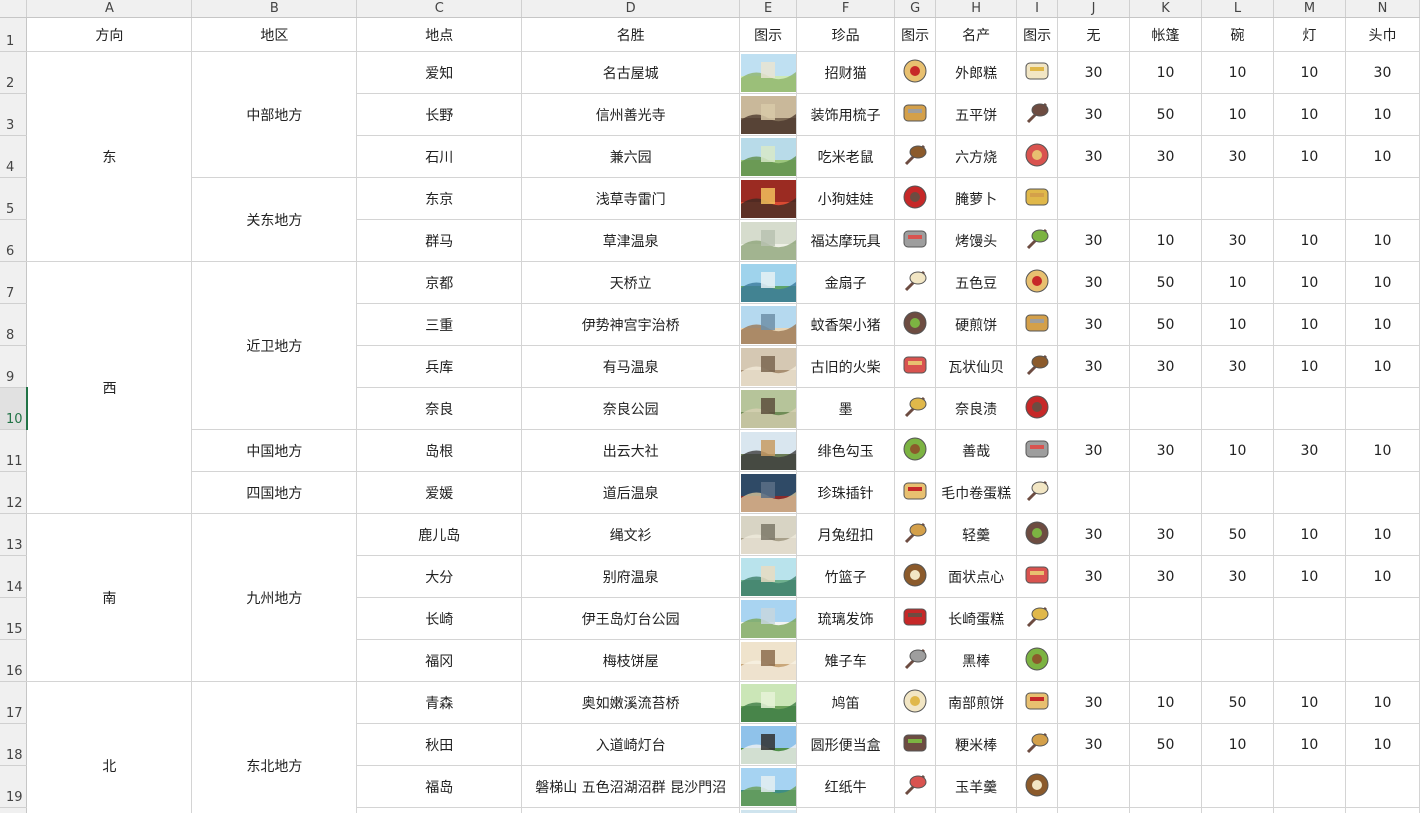 Image resolution: width=1420 pixels, height=813 pixels. I want to click on region-cell: 近卫地方, so click(274, 345).